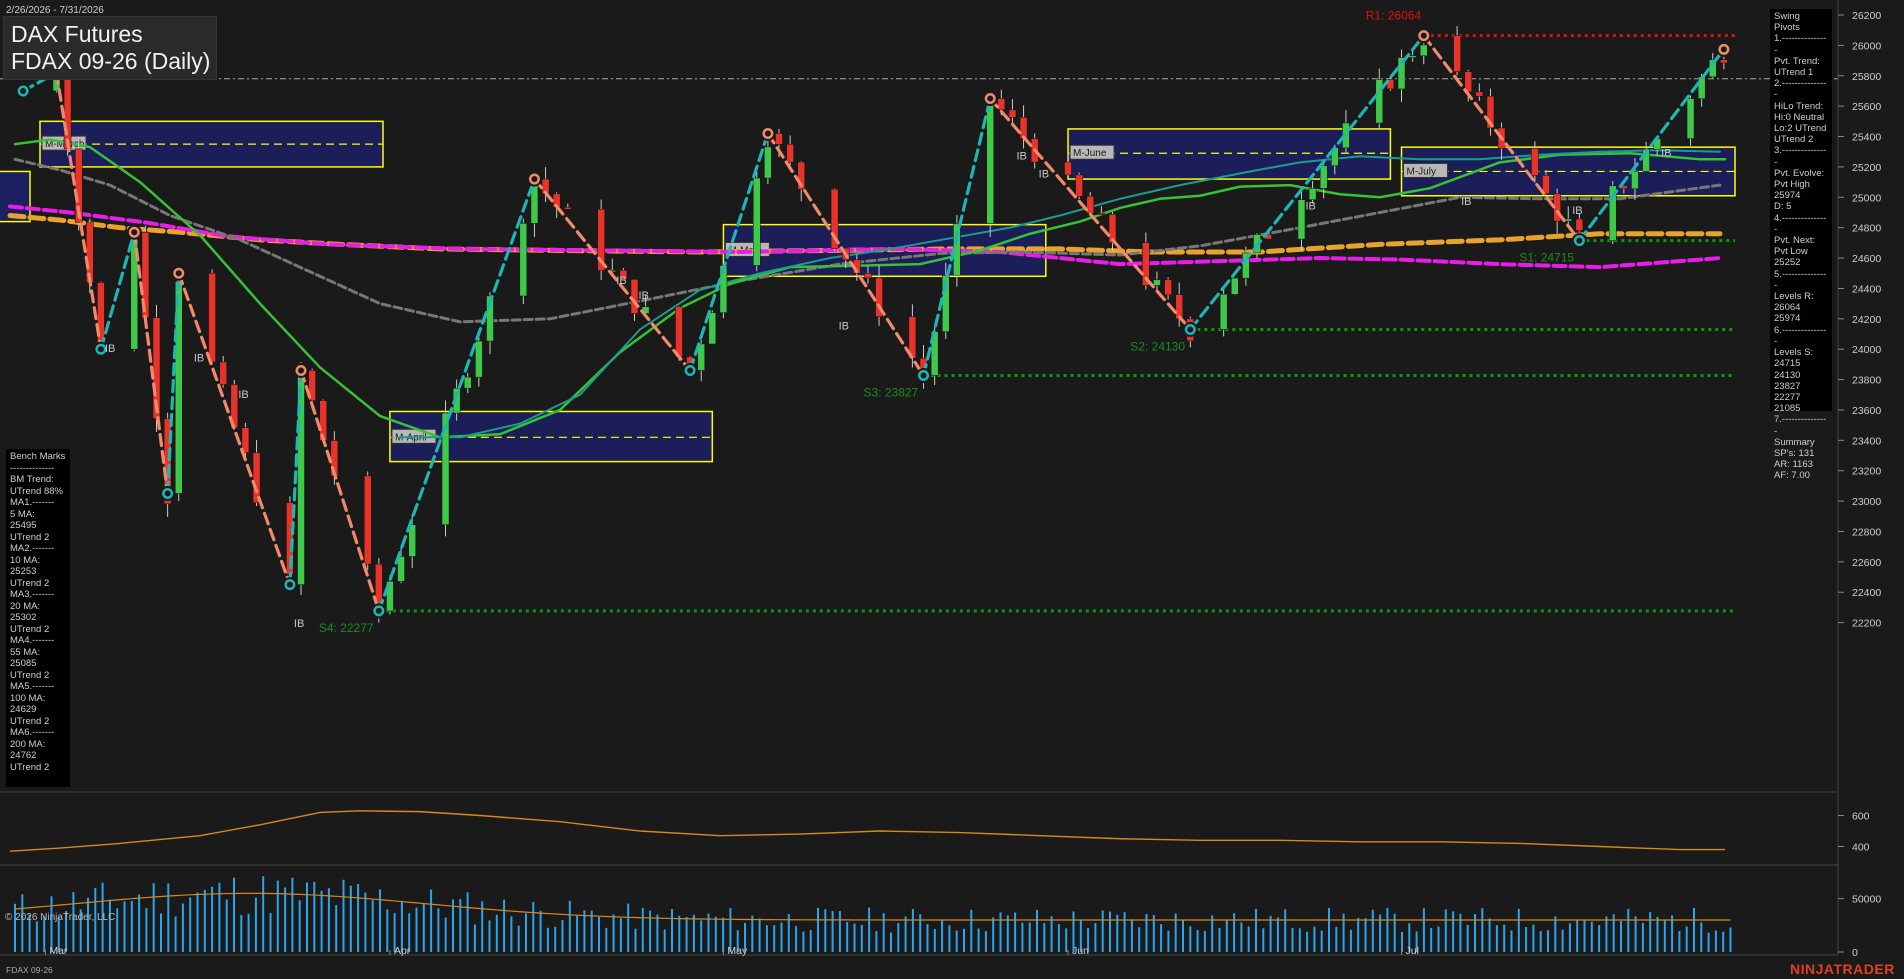 The width and height of the screenshot is (1904, 979). What do you see at coordinates (1787, 364) in the screenshot?
I see `pivot-panel-line: 24715` at bounding box center [1787, 364].